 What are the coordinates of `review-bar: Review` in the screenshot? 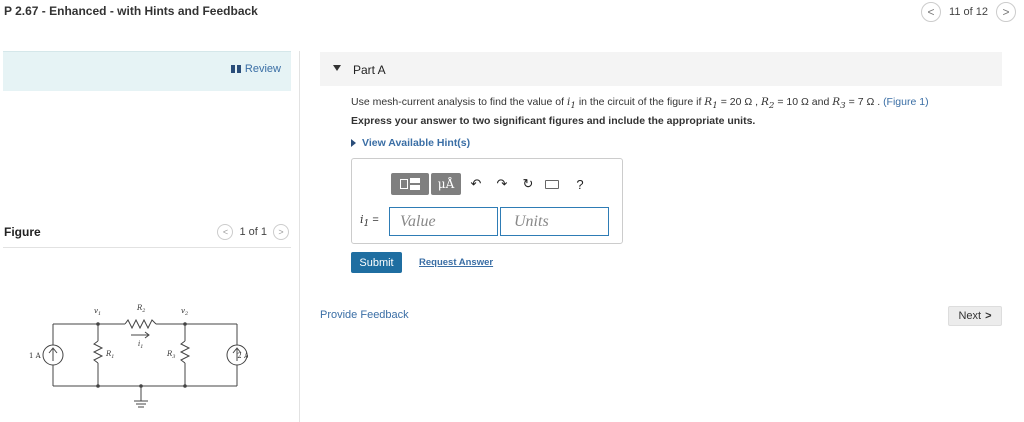 It's located at (147, 71).